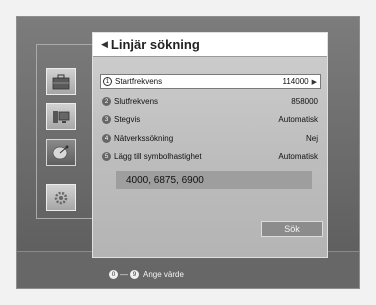 This screenshot has height=305, width=376. What do you see at coordinates (210, 119) in the screenshot?
I see `row-step: 3 Stegvis Automatisk` at bounding box center [210, 119].